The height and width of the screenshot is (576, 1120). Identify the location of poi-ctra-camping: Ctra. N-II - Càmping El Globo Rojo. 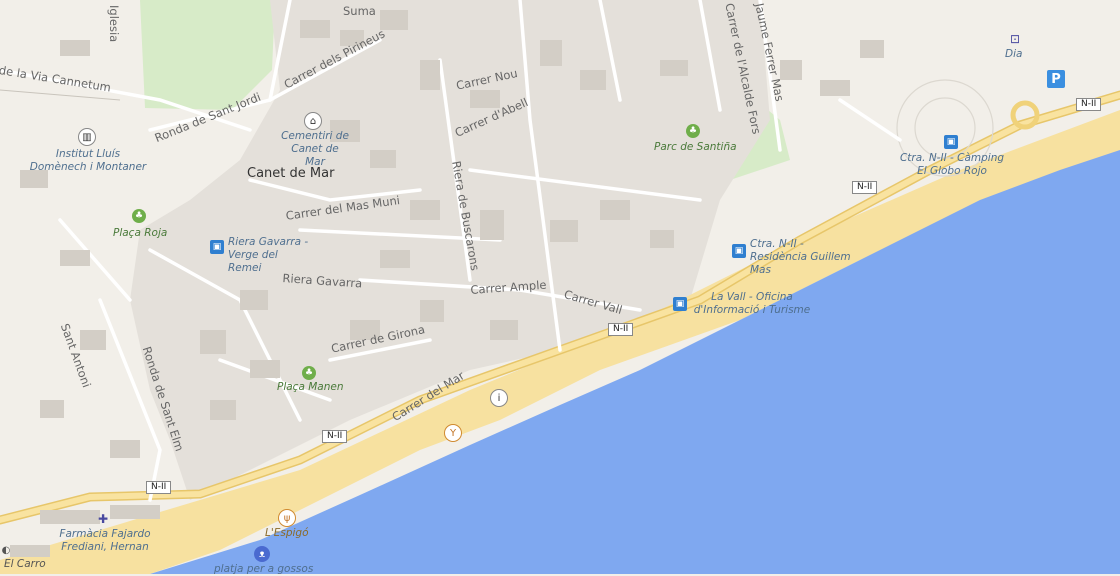
(952, 165).